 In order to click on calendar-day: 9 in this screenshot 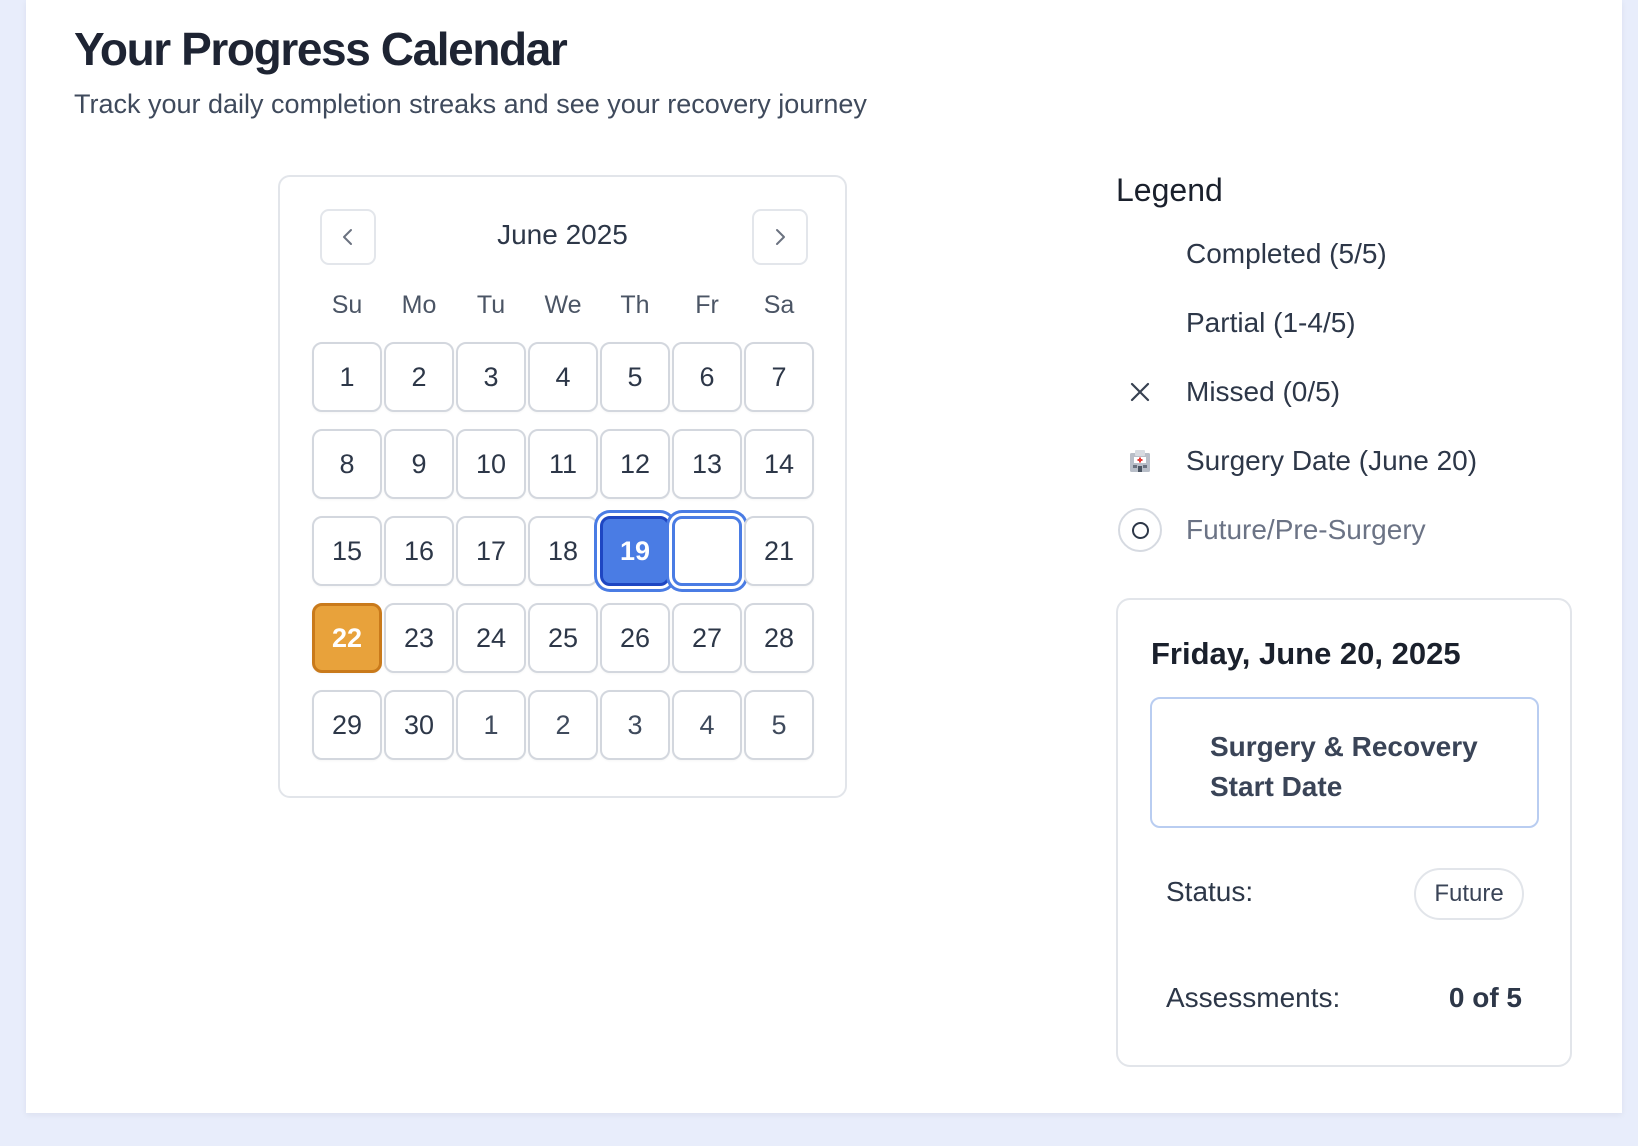, I will do `click(419, 464)`.